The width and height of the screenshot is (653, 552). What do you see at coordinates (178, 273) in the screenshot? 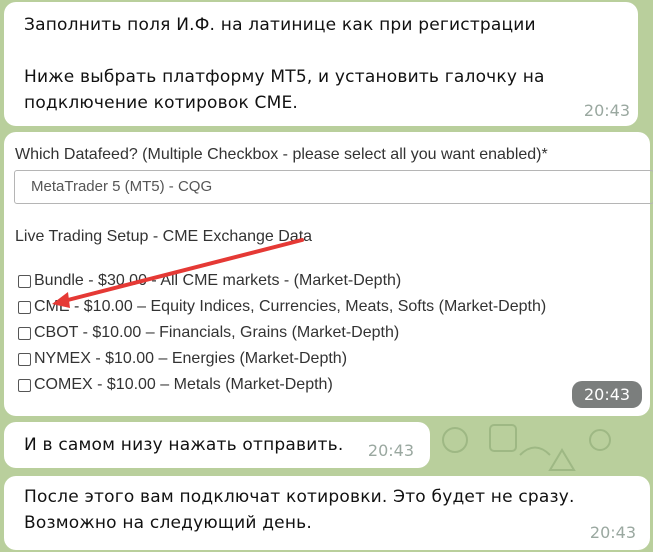
I see `red-arrow-annotation` at bounding box center [178, 273].